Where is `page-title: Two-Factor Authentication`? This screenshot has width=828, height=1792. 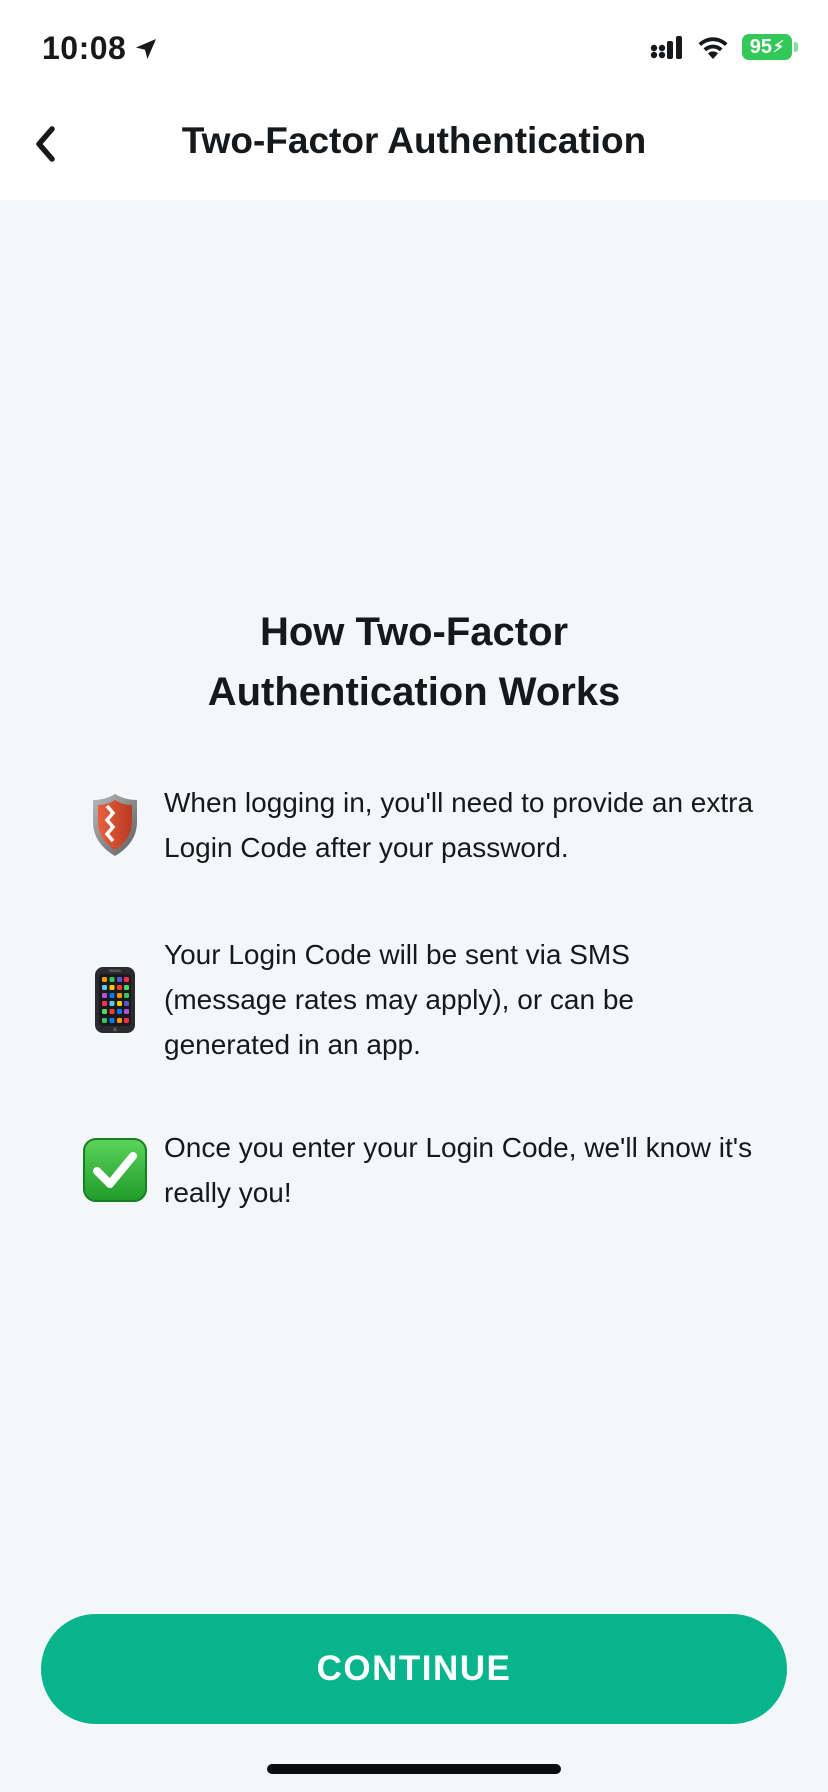 page-title: Two-Factor Authentication is located at coordinates (414, 140).